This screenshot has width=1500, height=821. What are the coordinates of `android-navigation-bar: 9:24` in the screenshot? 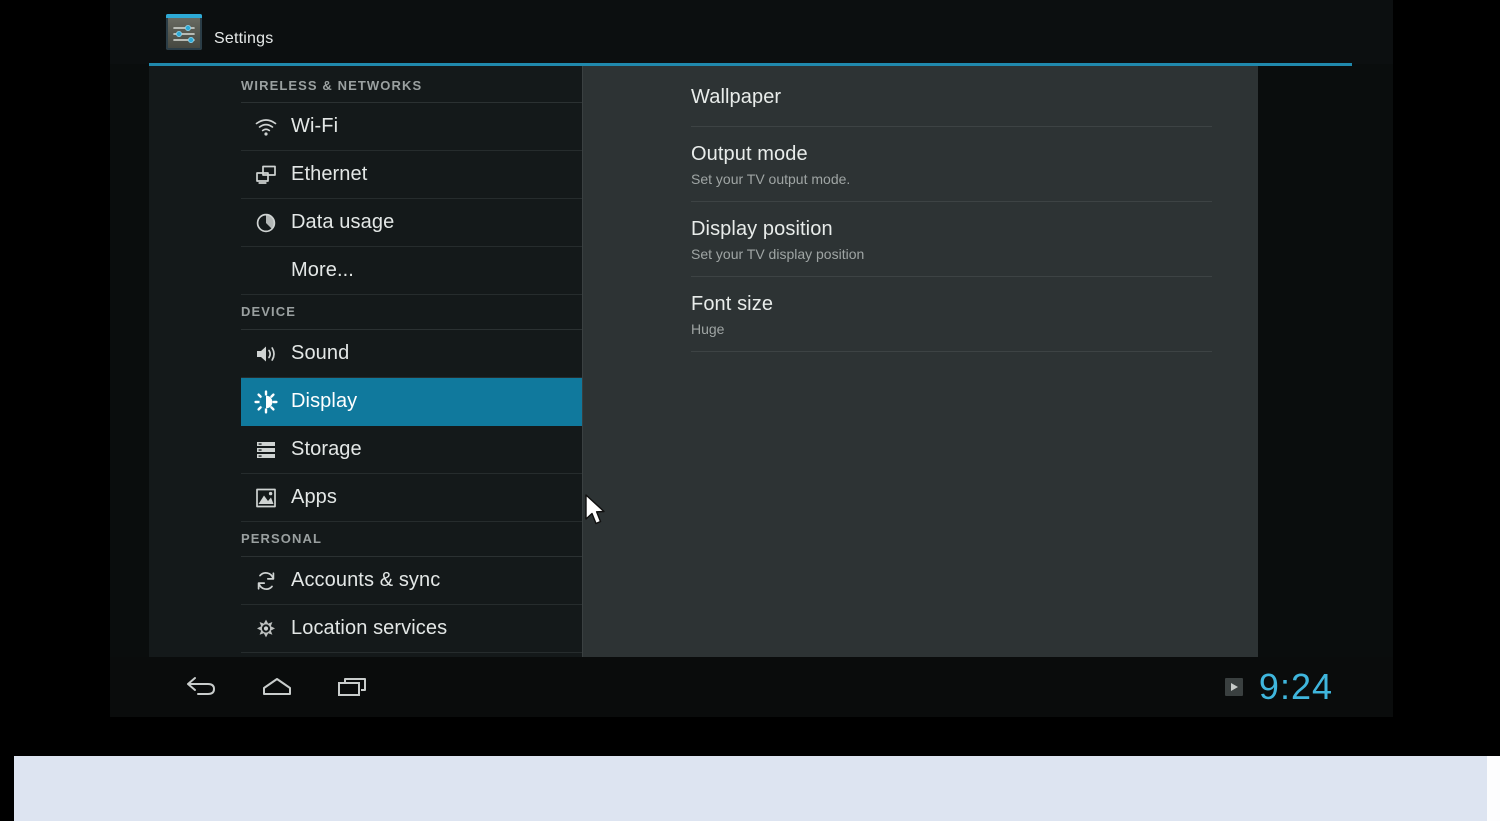 It's located at (751, 687).